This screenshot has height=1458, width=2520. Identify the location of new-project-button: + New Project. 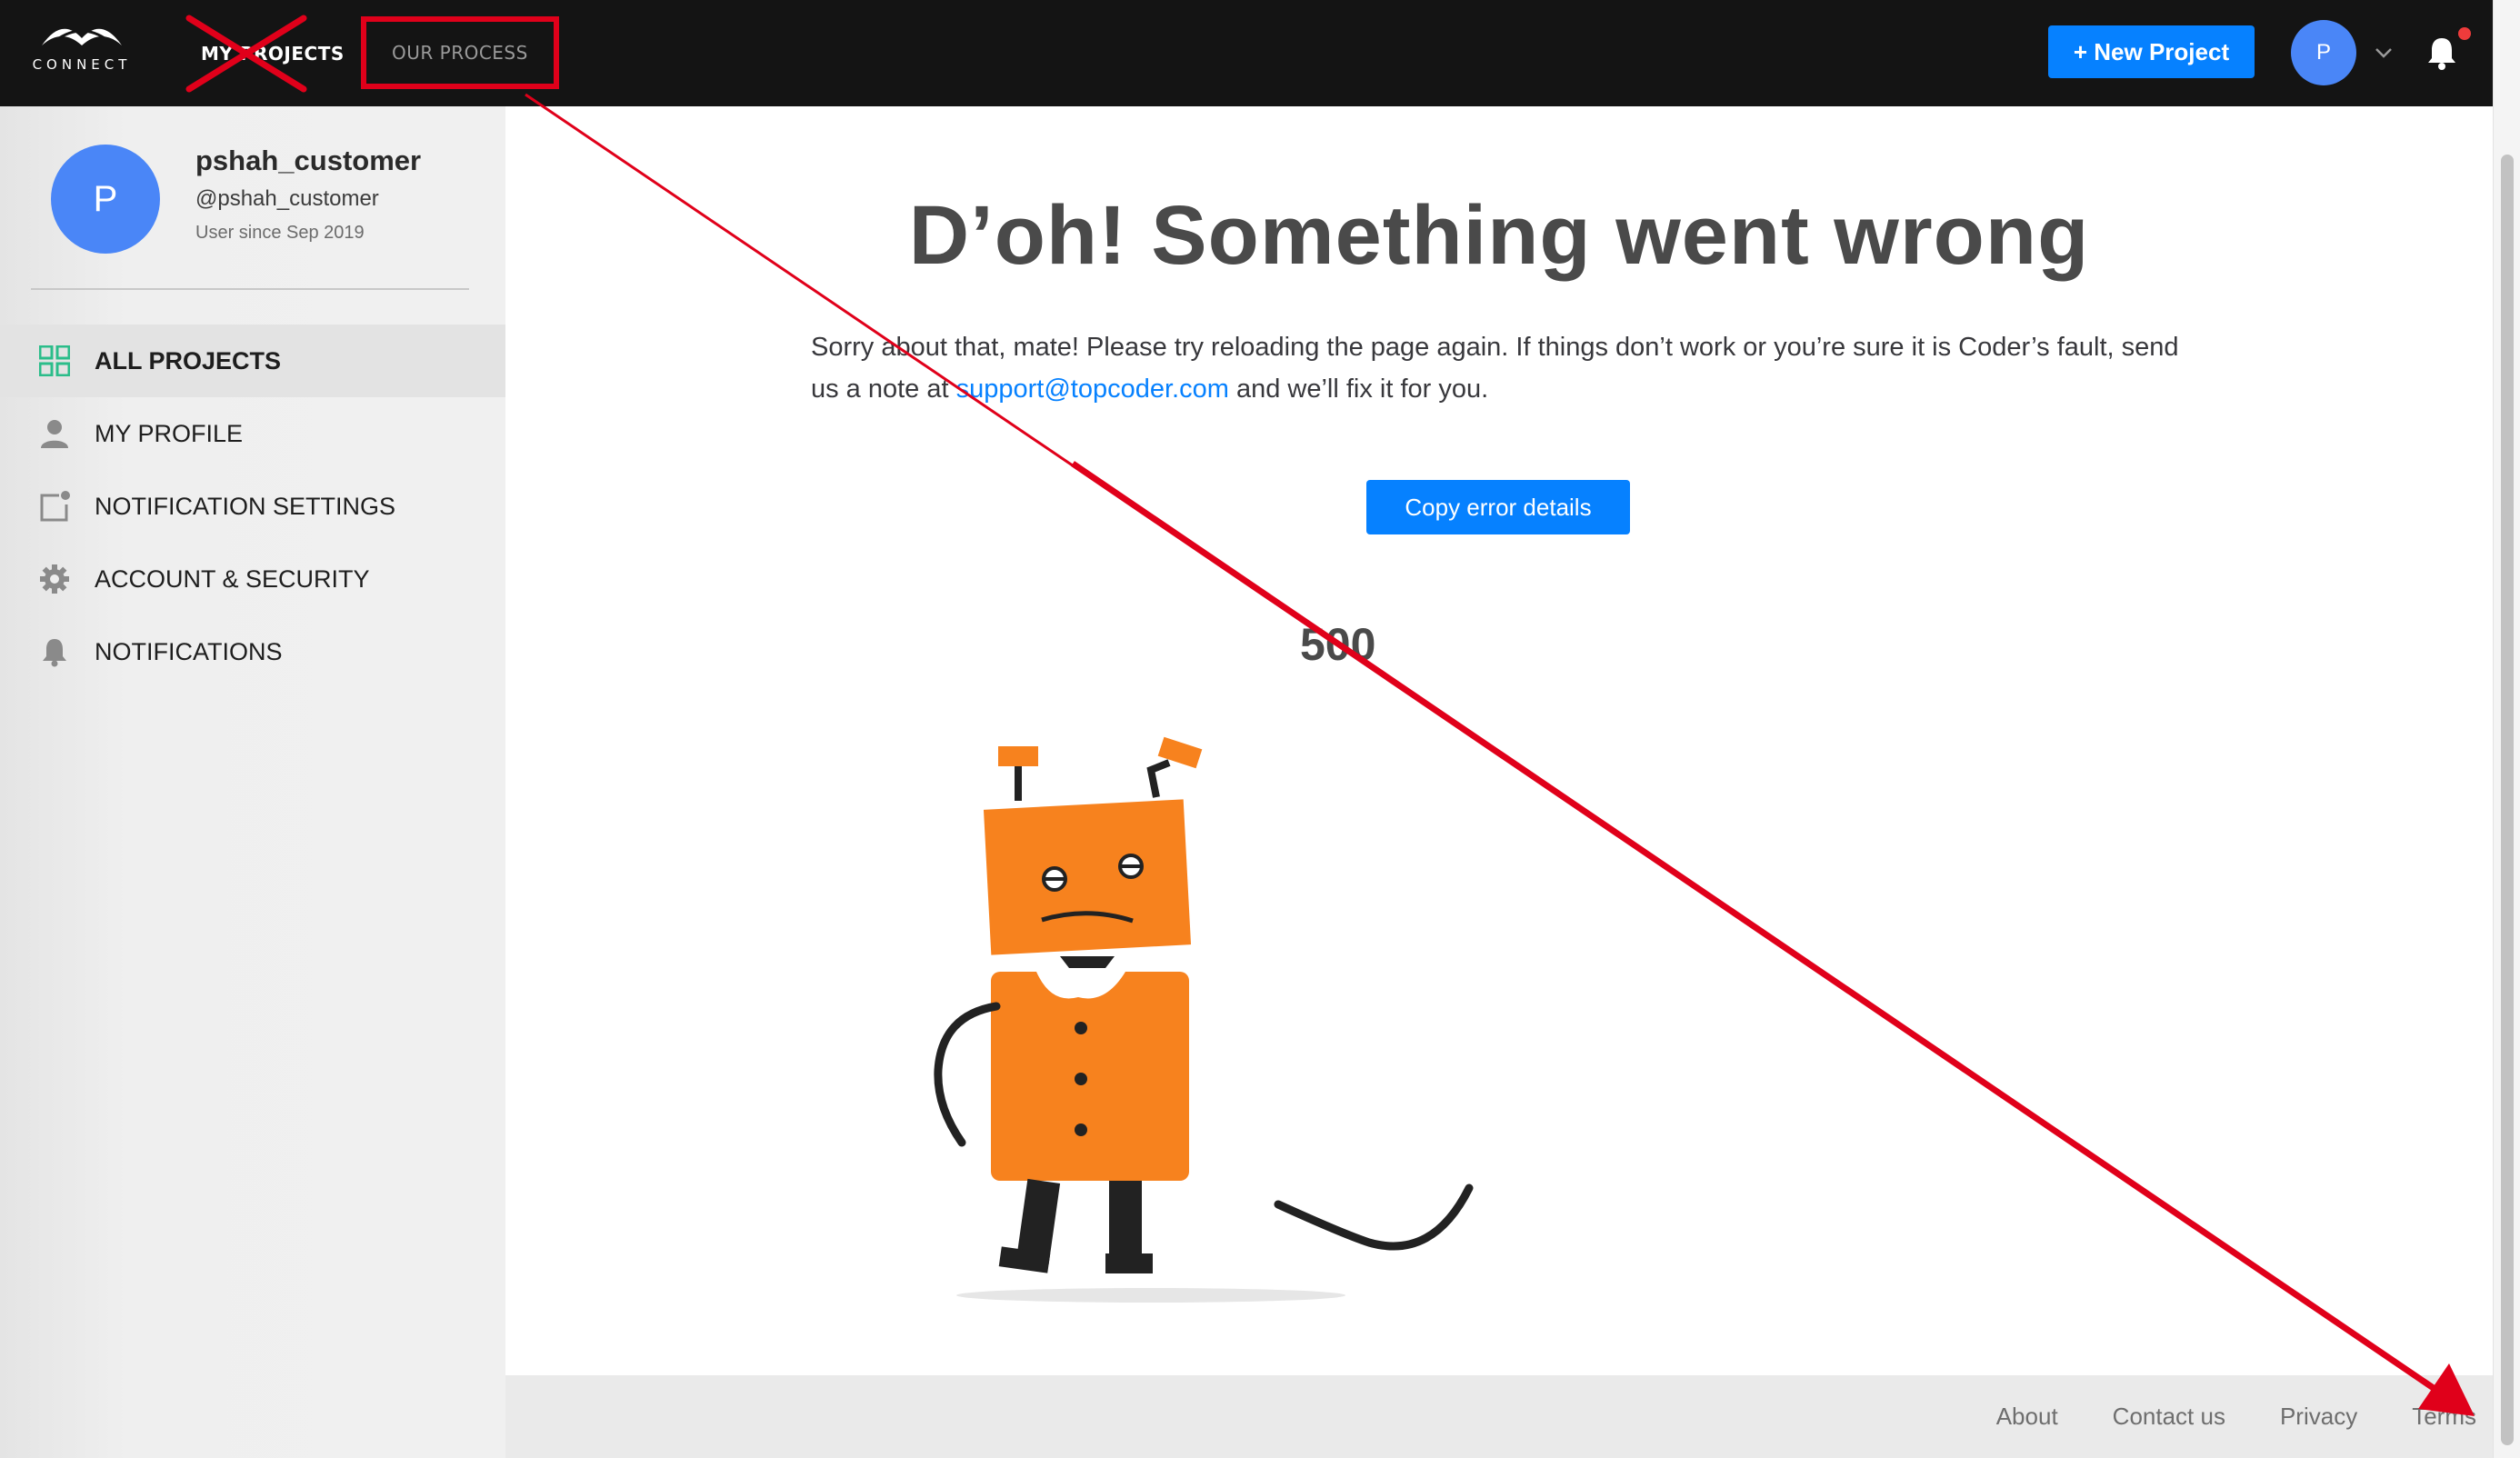
(2151, 51).